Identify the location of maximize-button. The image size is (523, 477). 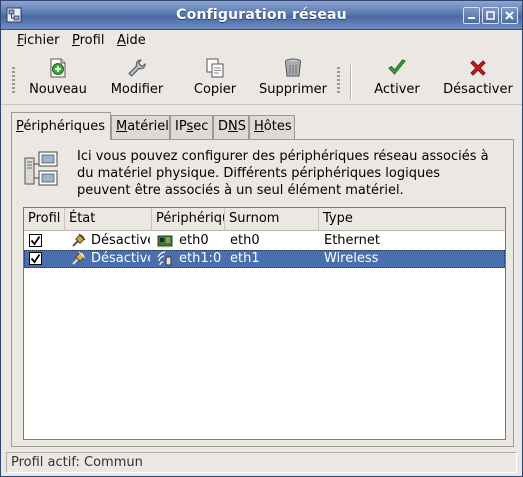
(490, 15).